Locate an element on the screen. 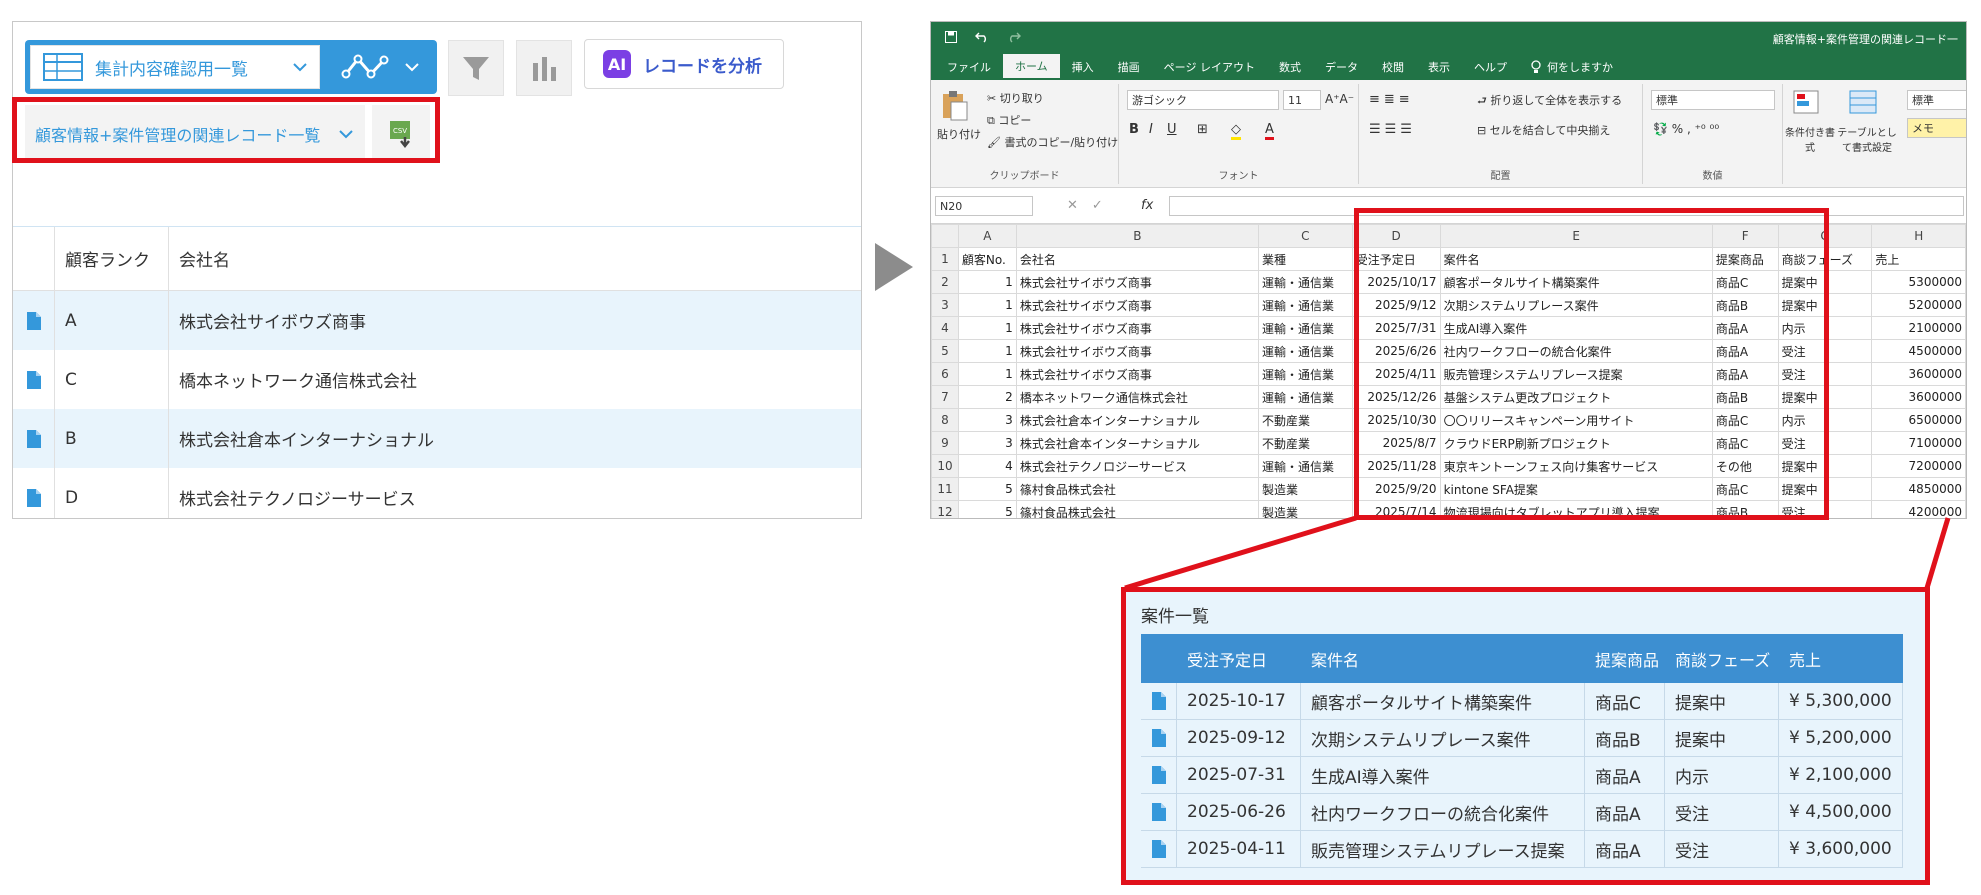  detail-cell: 商品C is located at coordinates (1625, 701).